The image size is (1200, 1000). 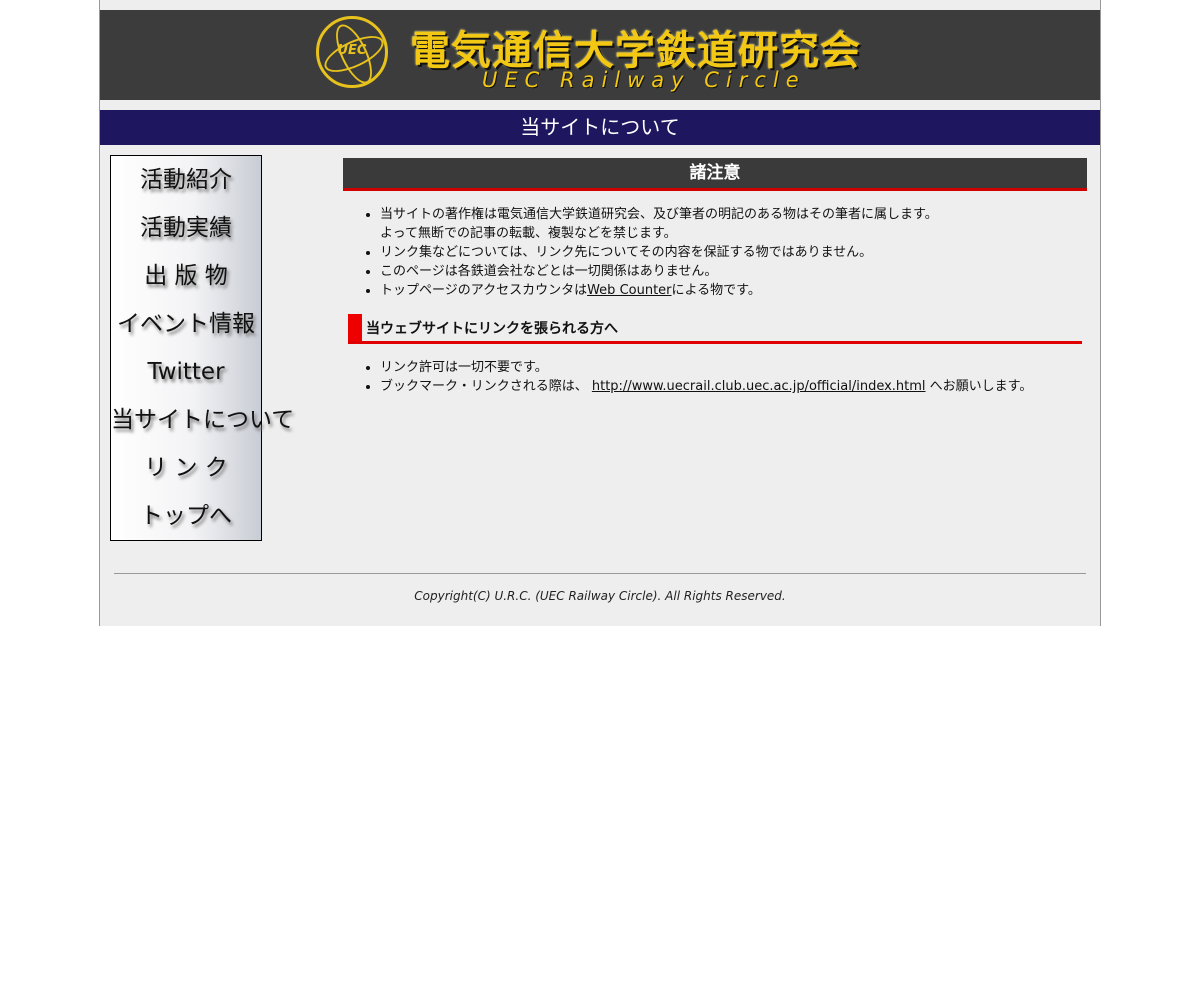 I want to click on note-text: による物です。, so click(x=716, y=290).